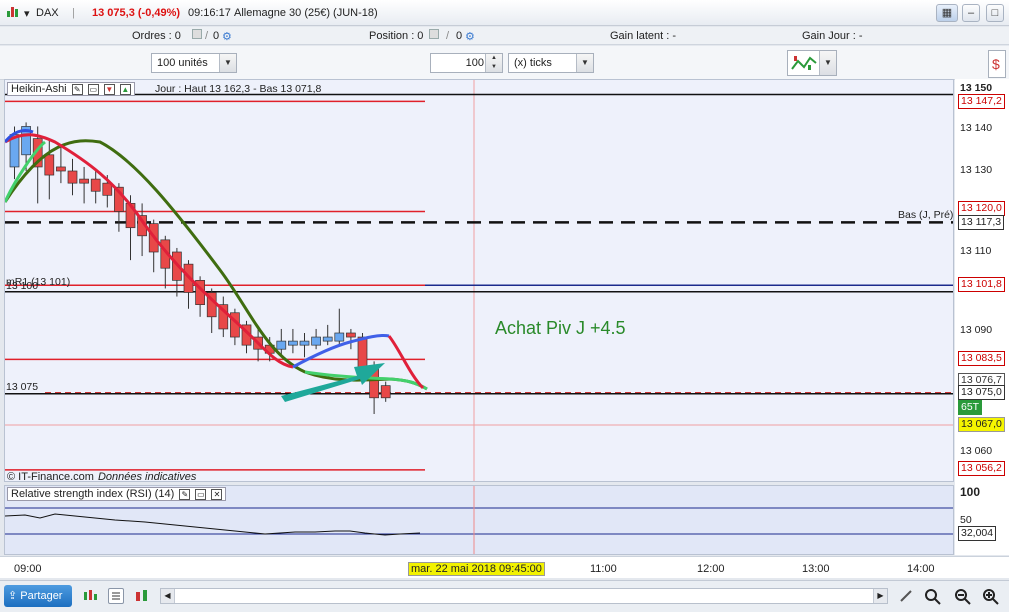  I want to click on level-badge: 13 056,2, so click(981, 468).